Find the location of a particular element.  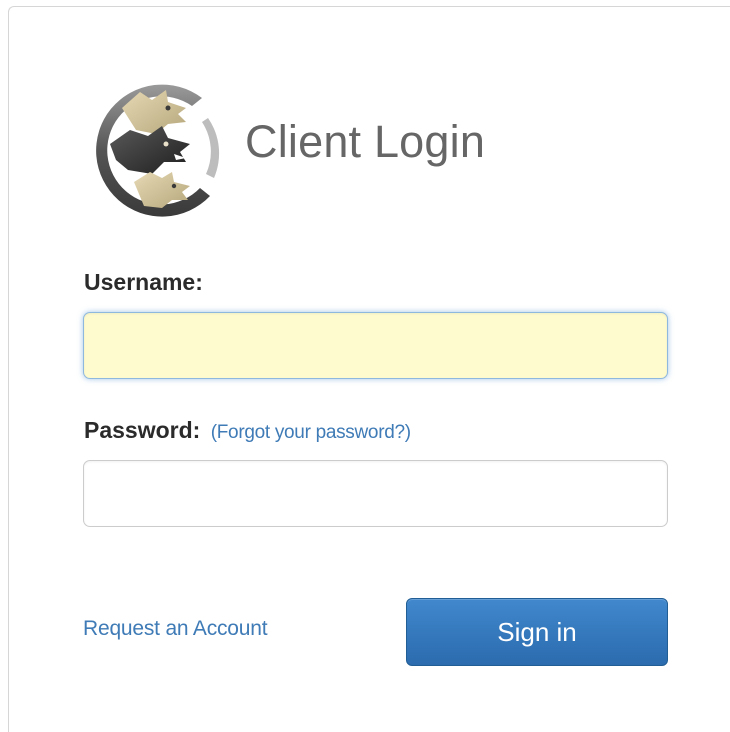

forgot-password-link: (Forgot your password?) is located at coordinates (311, 432).